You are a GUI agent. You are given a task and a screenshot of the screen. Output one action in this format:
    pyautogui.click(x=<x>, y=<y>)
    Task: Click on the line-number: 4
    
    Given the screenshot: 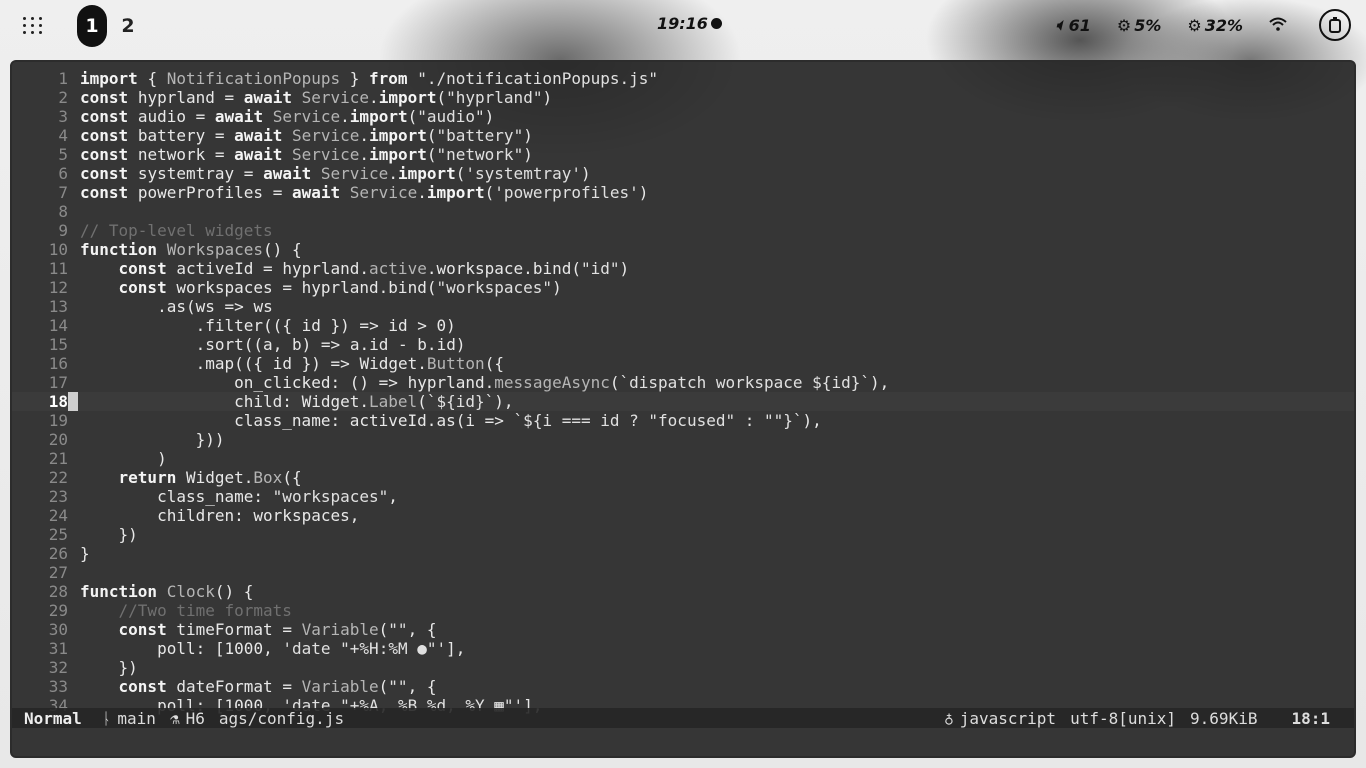 What is the action you would take?
    pyautogui.click(x=63, y=135)
    